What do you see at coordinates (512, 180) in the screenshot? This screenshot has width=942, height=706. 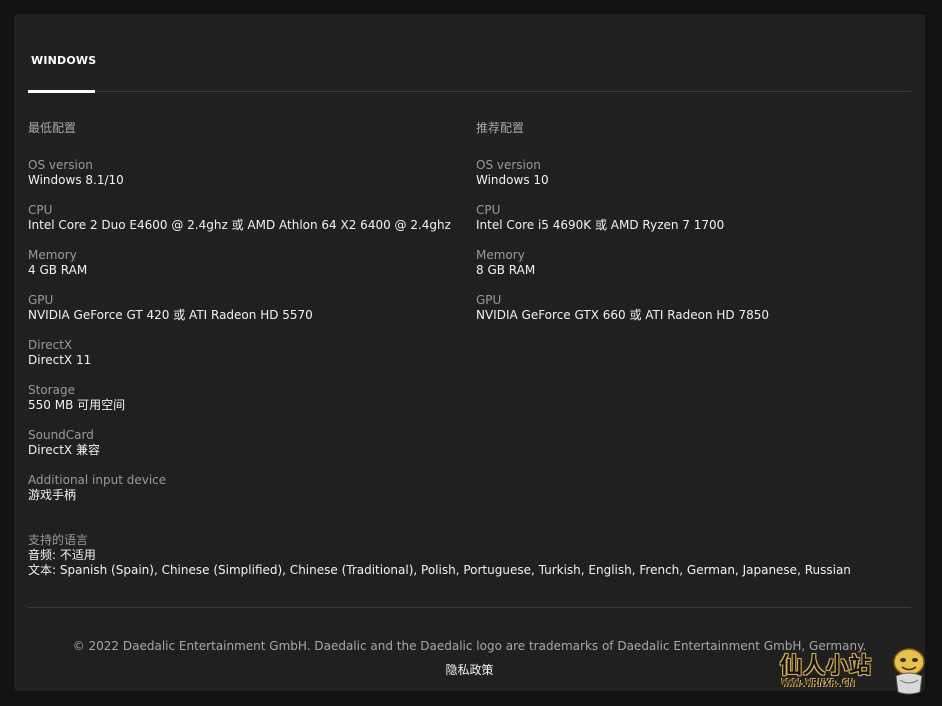 I see `spec-value: Windows 10` at bounding box center [512, 180].